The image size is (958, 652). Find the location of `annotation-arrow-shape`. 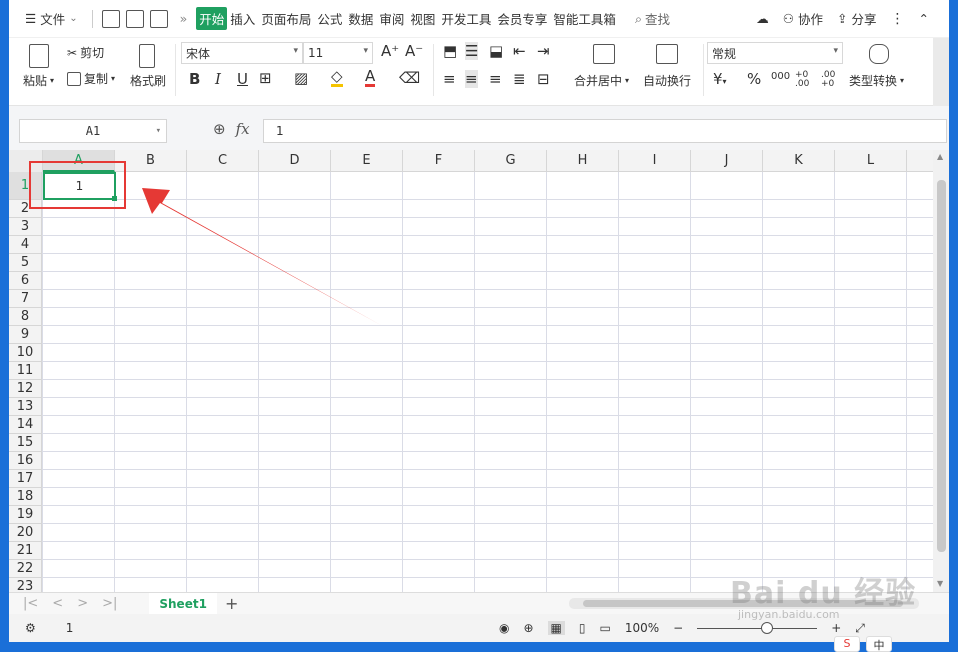

annotation-arrow-shape is located at coordinates (268, 260).